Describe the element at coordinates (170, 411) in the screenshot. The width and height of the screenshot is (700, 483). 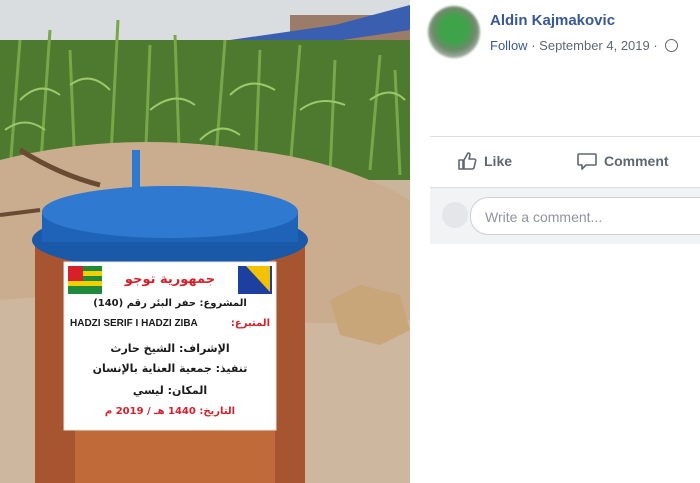
I see `sign-date-line: التاريخ: 1440 هـ / 2019 م` at that location.